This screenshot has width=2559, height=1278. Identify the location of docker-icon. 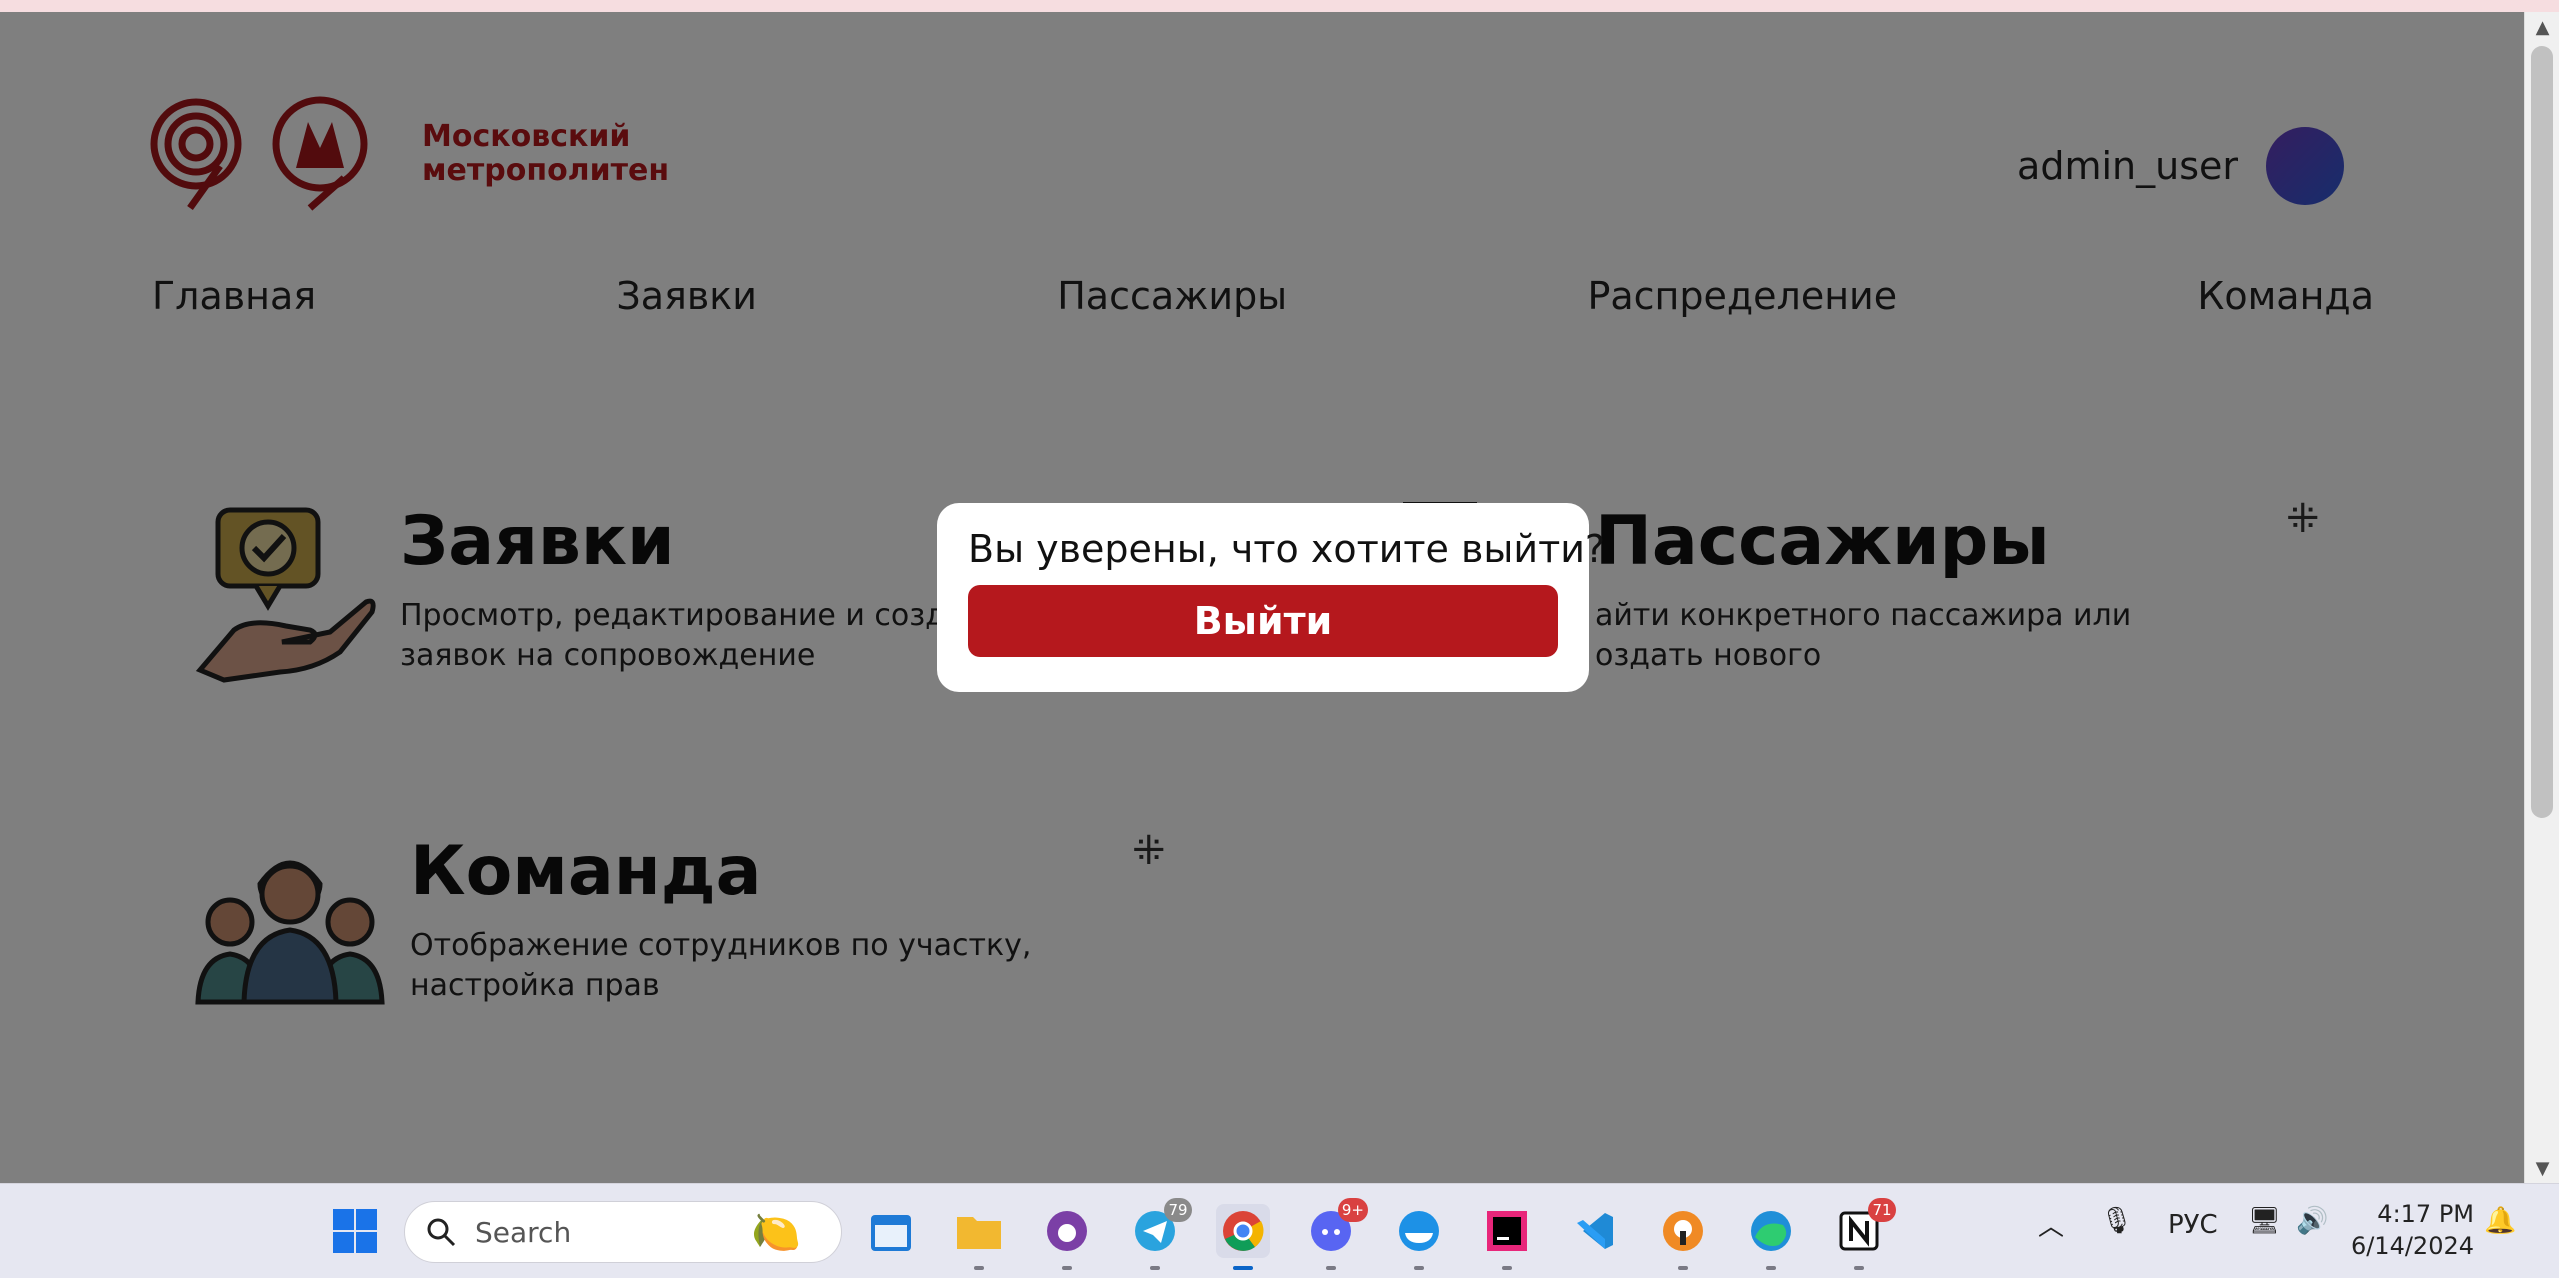
(1419, 1231).